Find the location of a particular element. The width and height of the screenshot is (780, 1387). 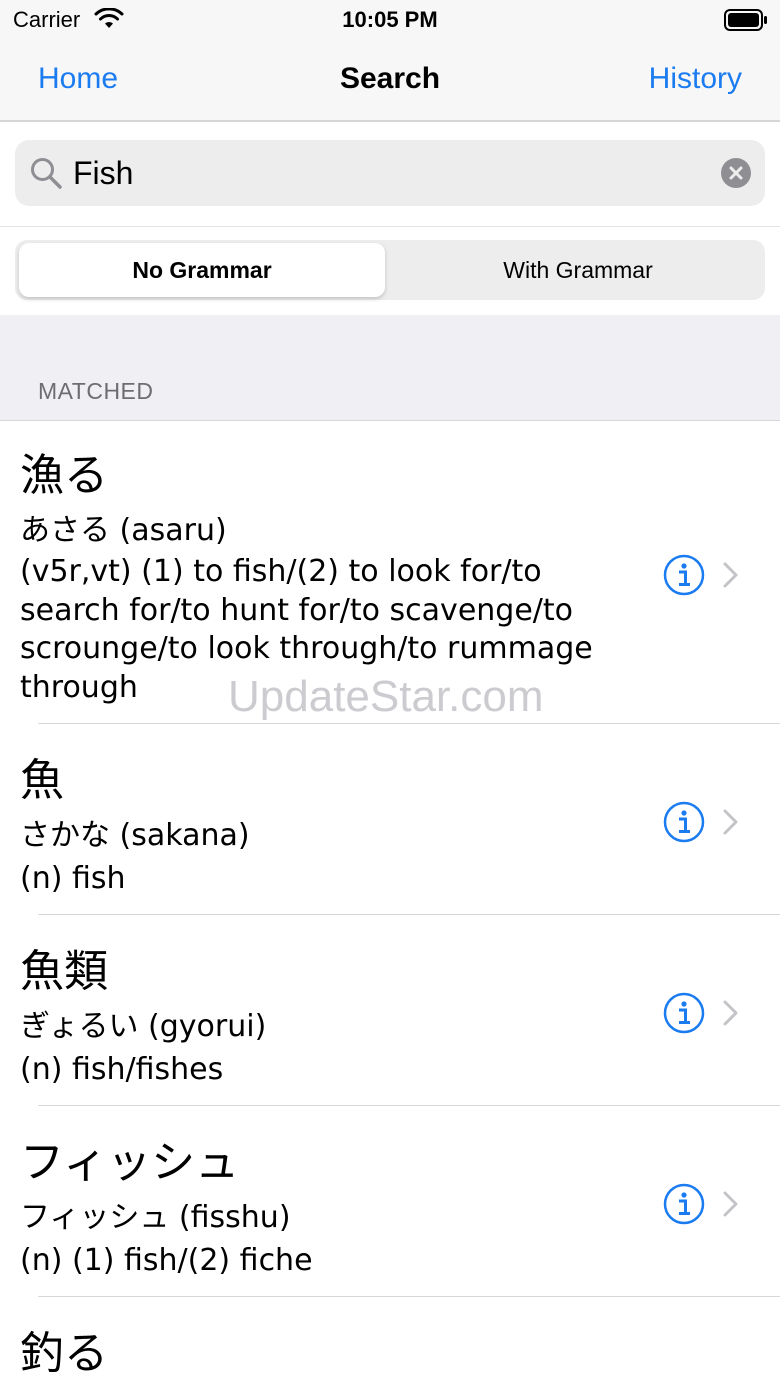

segment-no-grammar: No Grammar is located at coordinates (202, 270).